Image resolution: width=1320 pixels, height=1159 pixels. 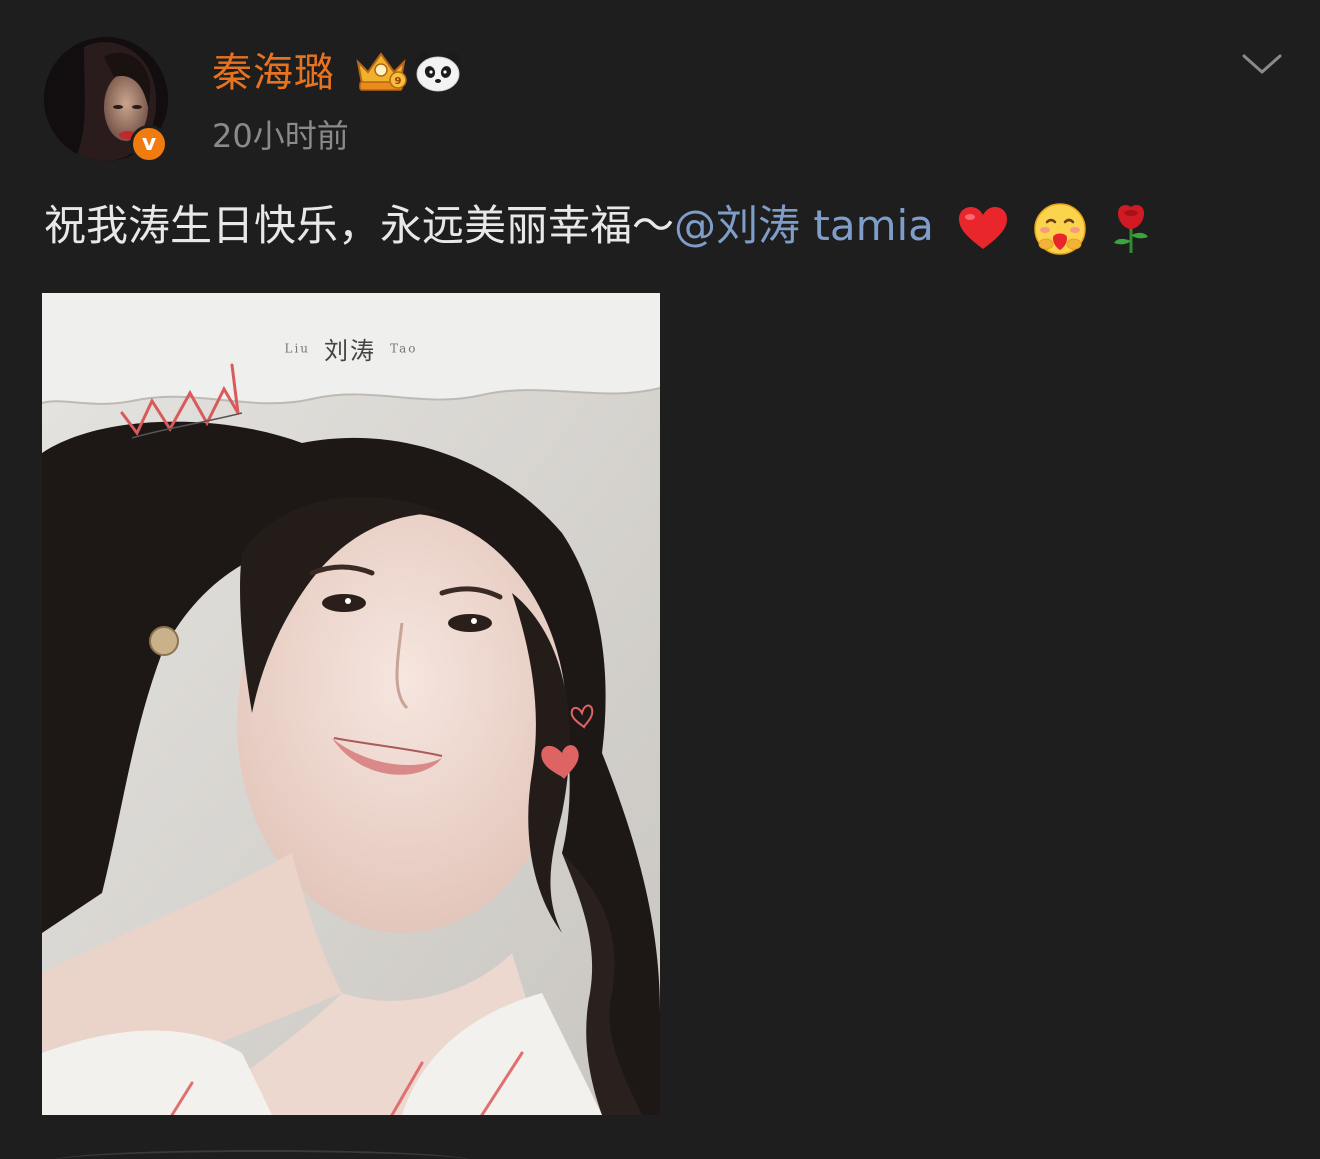 I want to click on chevron-down-icon, so click(x=1262, y=64).